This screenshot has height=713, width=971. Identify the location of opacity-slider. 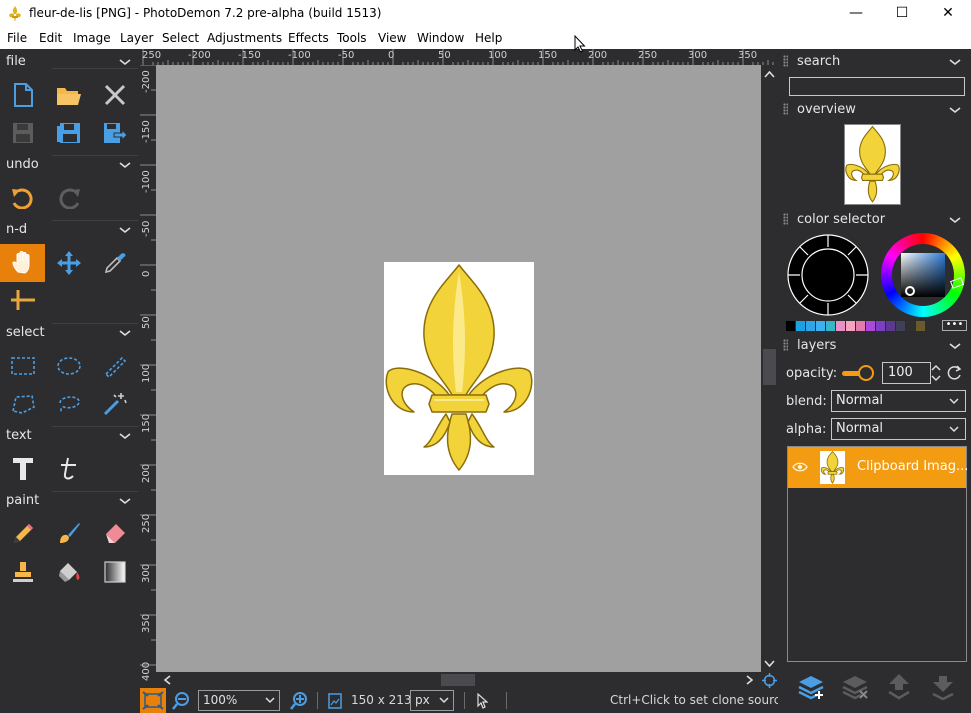
(859, 373).